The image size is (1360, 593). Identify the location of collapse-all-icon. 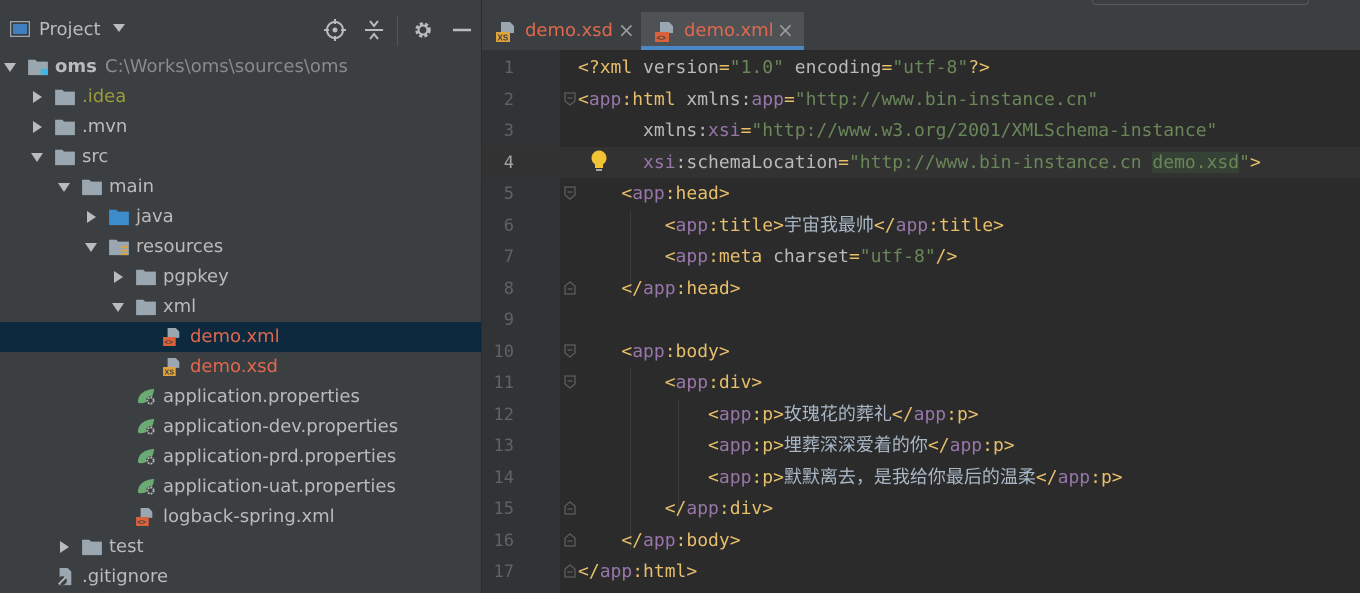
(374, 30).